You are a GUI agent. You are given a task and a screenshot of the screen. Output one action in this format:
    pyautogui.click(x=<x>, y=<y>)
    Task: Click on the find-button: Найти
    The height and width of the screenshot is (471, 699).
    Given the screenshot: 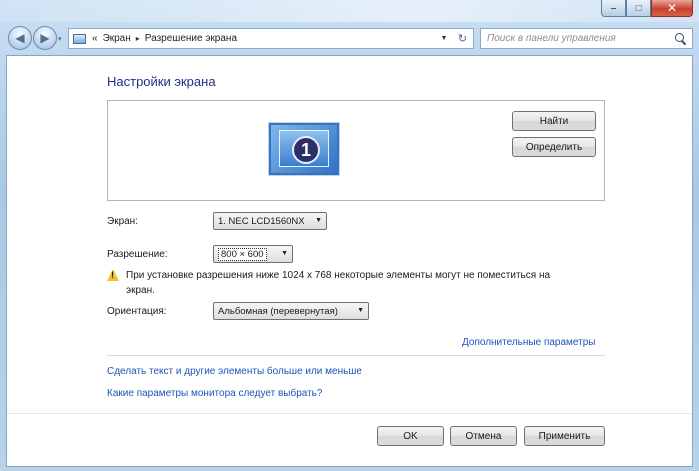 What is the action you would take?
    pyautogui.click(x=554, y=121)
    